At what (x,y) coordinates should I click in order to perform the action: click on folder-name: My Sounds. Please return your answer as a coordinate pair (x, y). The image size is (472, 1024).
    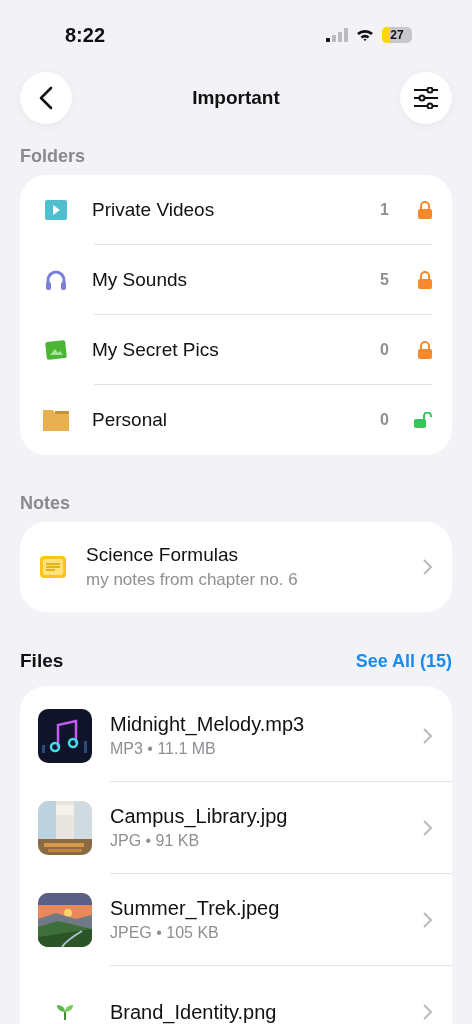
    Looking at the image, I should click on (140, 280).